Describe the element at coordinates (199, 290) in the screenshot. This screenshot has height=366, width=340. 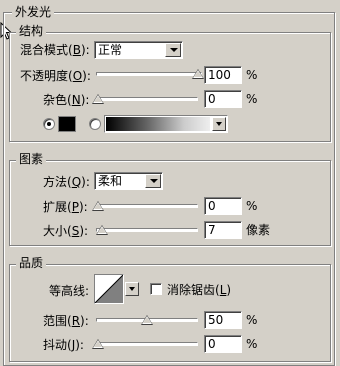
I see `anti-alias-label: 消除锯齿(L)` at that location.